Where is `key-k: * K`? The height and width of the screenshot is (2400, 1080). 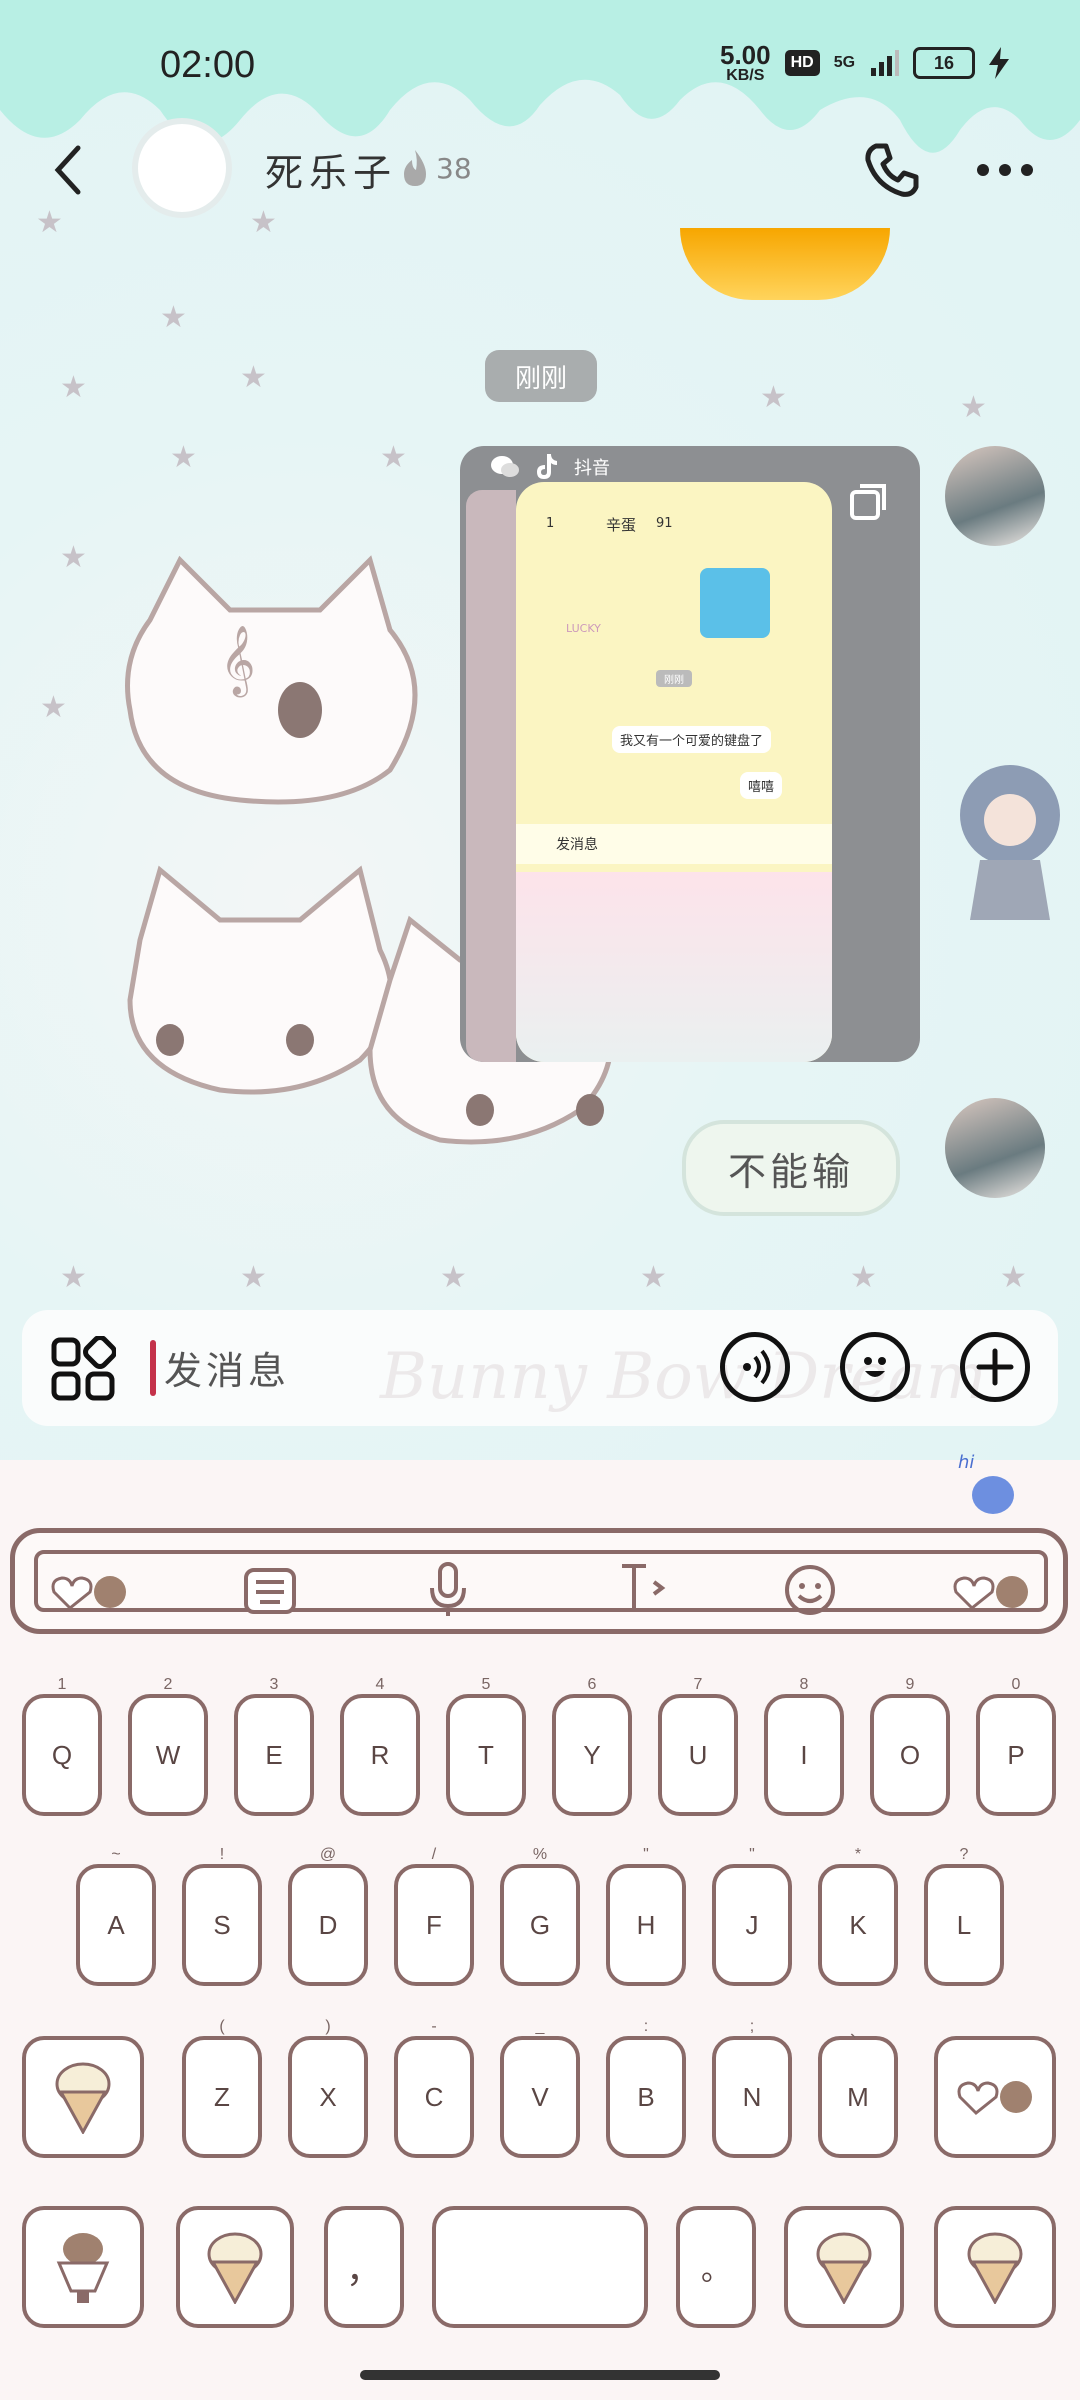 key-k: * K is located at coordinates (858, 1916).